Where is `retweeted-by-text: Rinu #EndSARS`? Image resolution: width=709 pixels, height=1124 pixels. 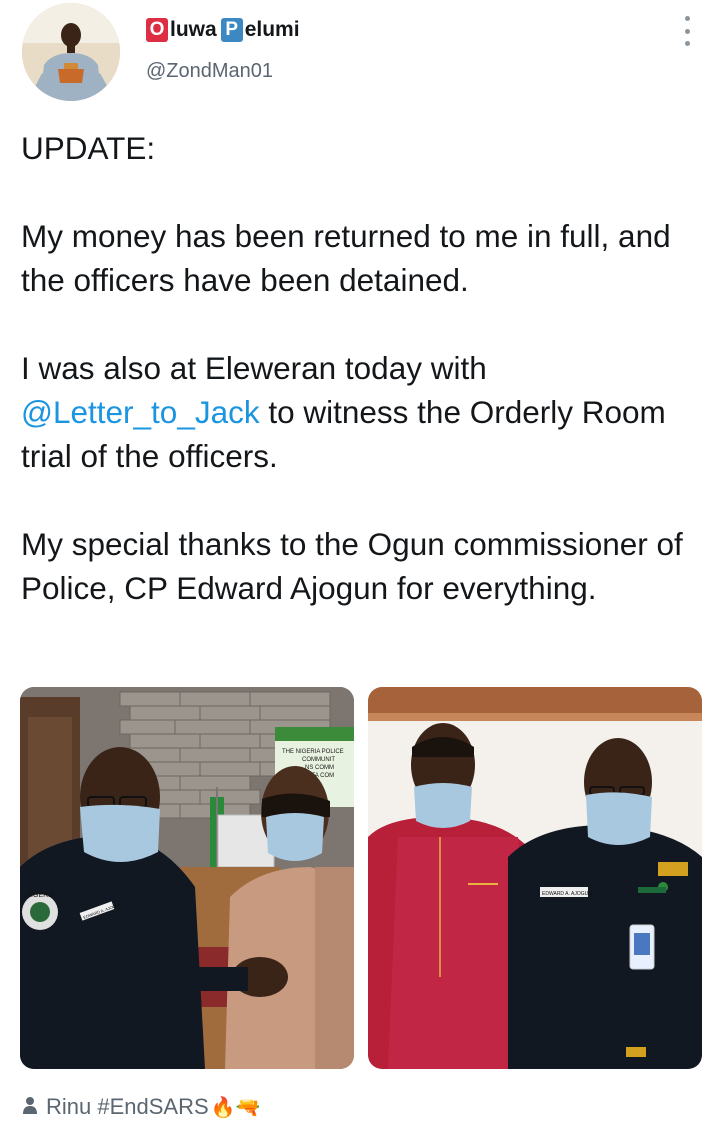
retweeted-by-text: Rinu #EndSARS is located at coordinates (127, 1106).